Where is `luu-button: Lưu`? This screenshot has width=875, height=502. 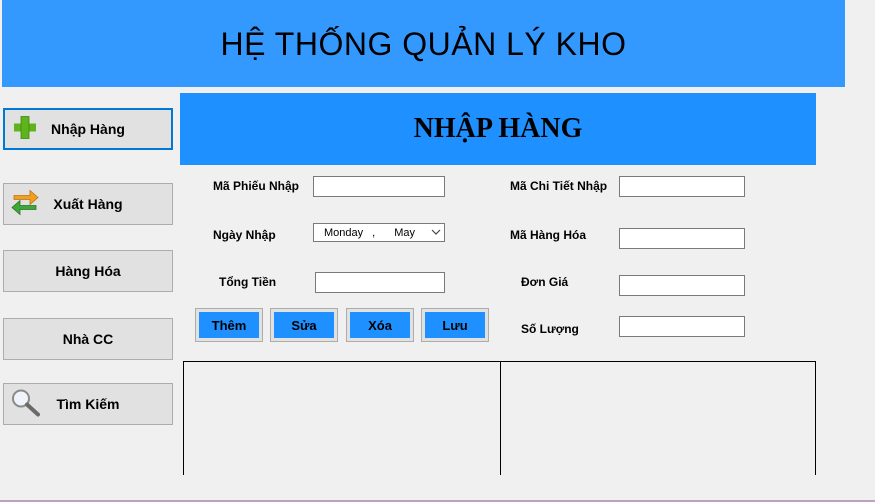
luu-button: Lưu is located at coordinates (455, 325).